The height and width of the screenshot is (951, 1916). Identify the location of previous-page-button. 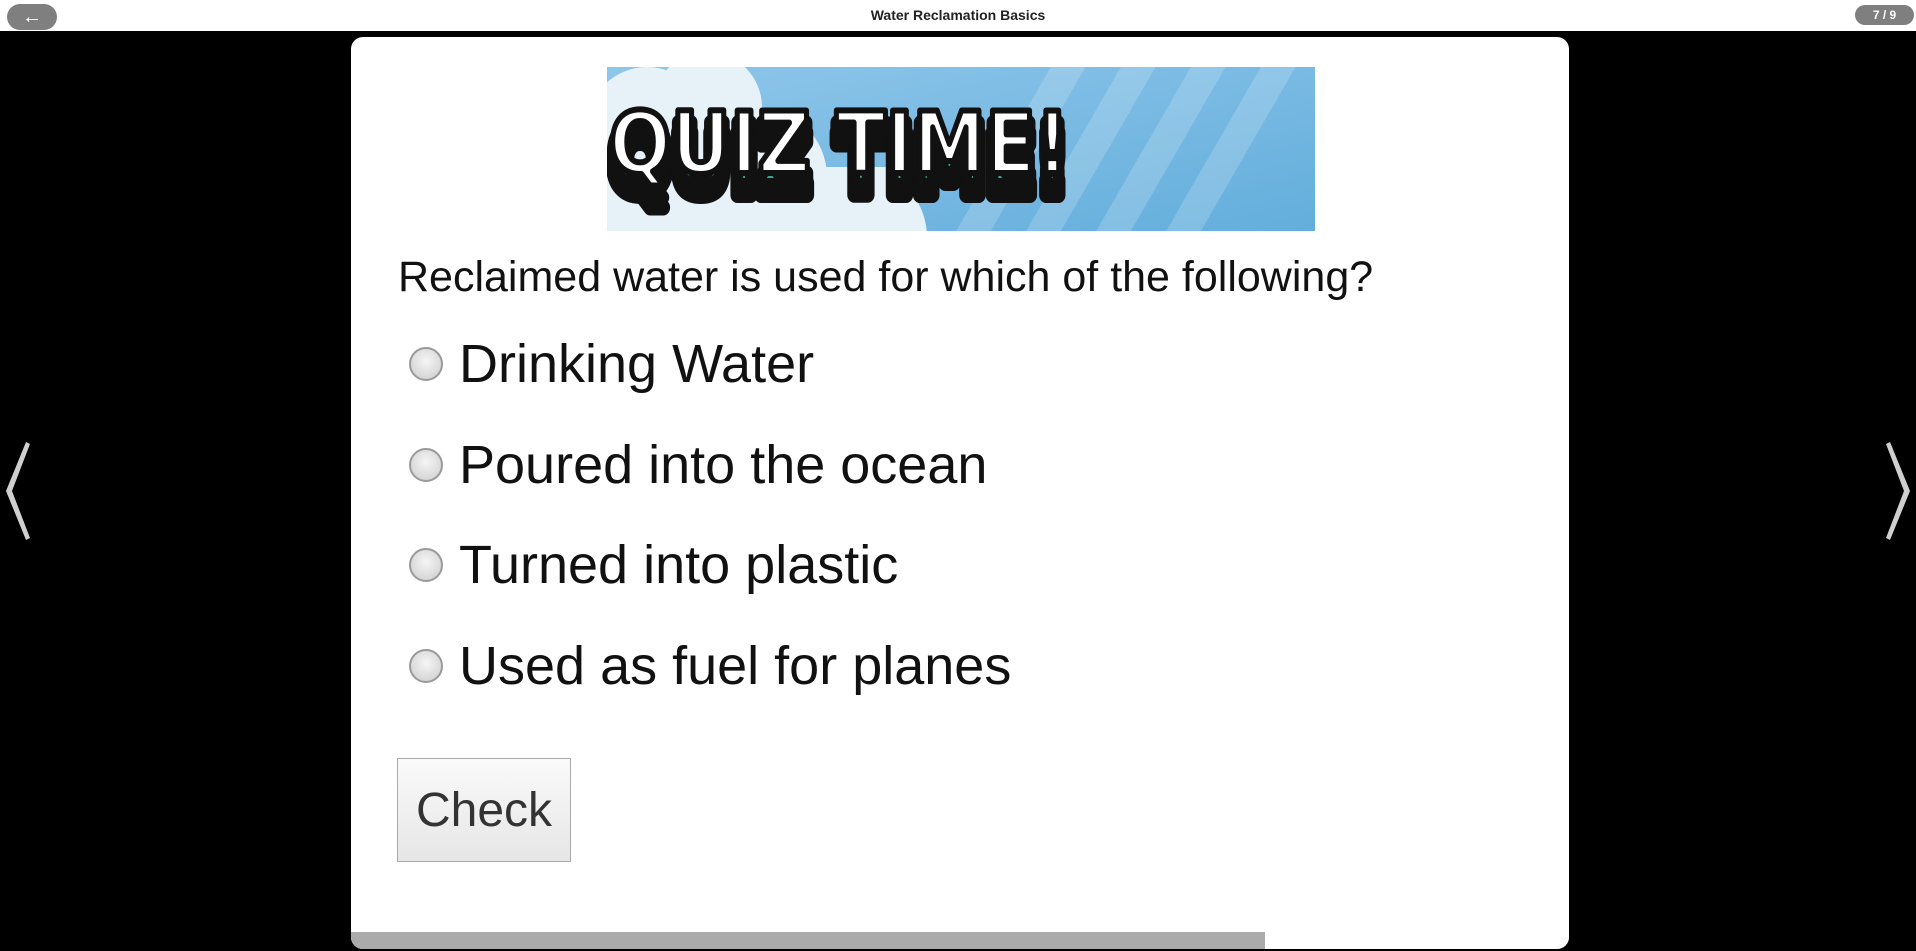
(18, 491).